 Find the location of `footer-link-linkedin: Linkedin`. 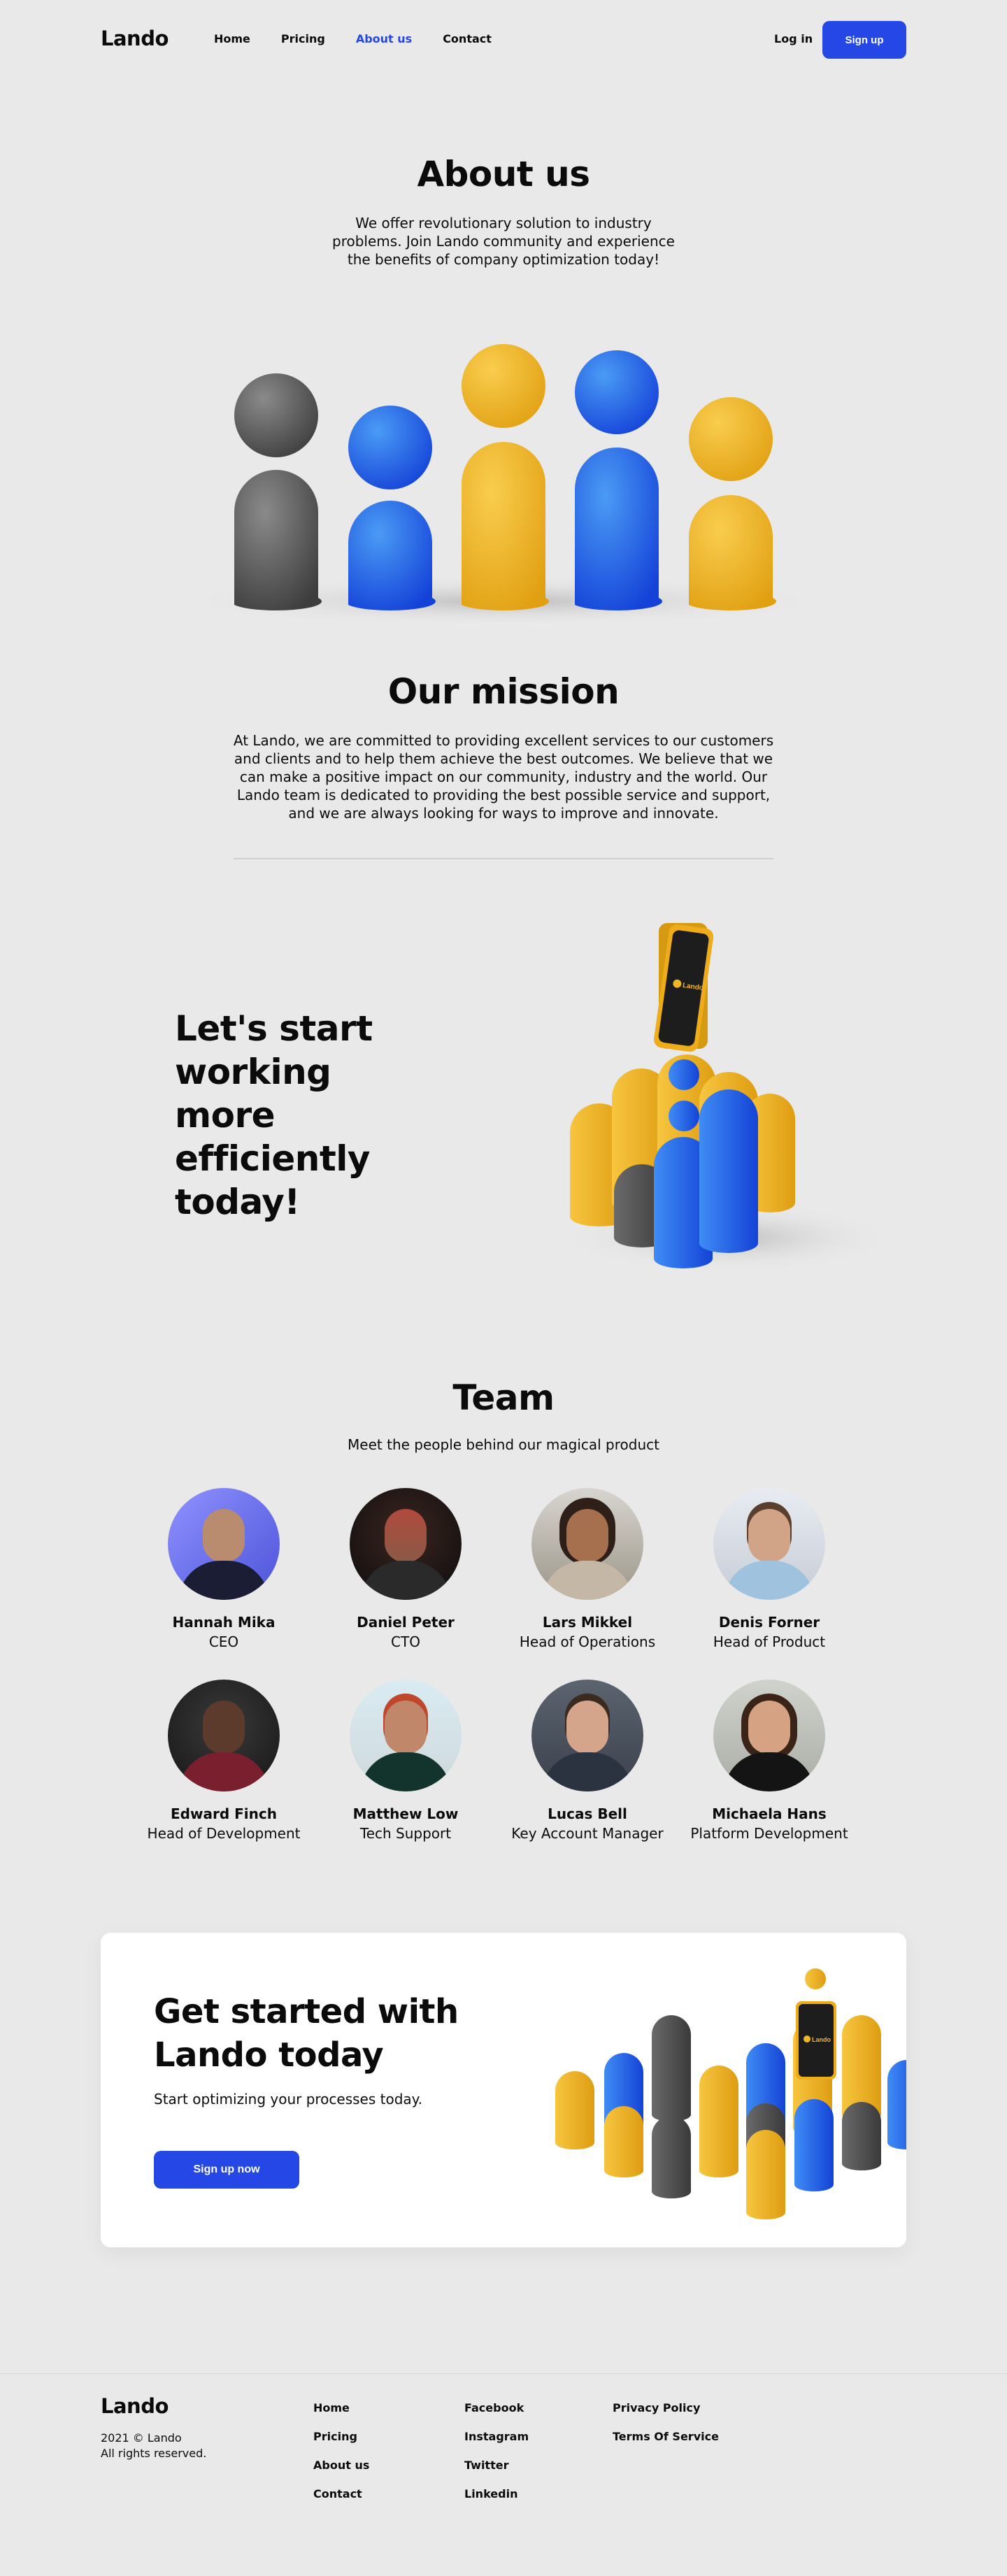

footer-link-linkedin: Linkedin is located at coordinates (496, 2493).